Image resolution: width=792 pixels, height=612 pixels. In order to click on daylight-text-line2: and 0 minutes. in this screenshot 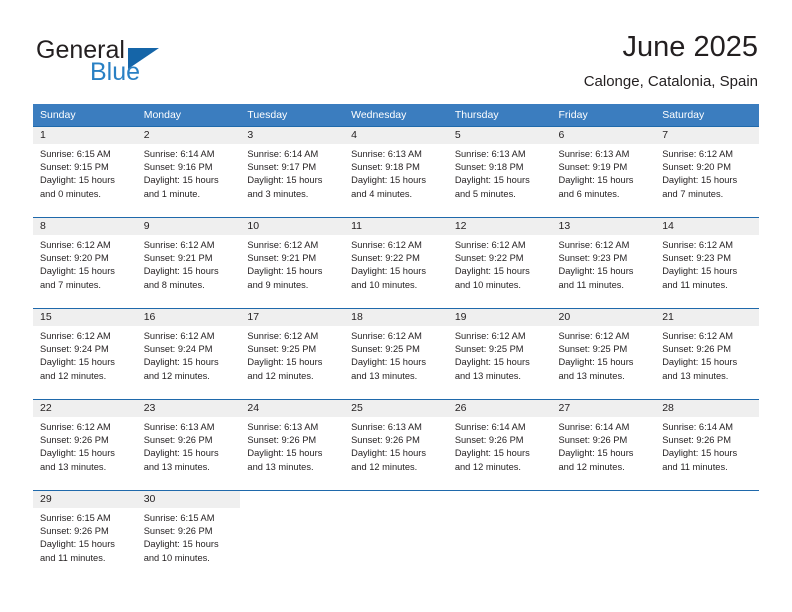, I will do `click(70, 193)`.